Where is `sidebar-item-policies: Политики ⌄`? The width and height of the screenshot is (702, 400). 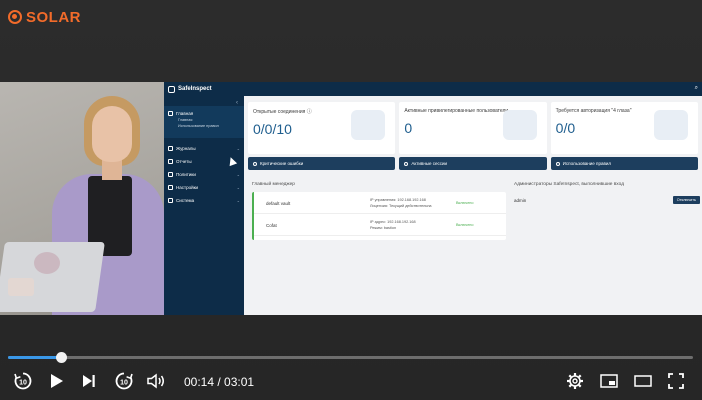
sidebar-item-policies: Политики ⌄ is located at coordinates (204, 174).